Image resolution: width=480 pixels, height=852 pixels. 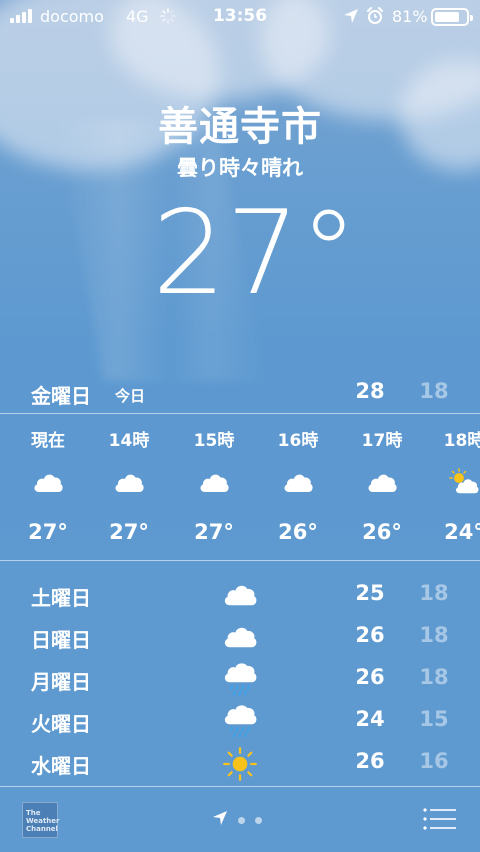 What do you see at coordinates (434, 761) in the screenshot?
I see `low-temp: 16` at bounding box center [434, 761].